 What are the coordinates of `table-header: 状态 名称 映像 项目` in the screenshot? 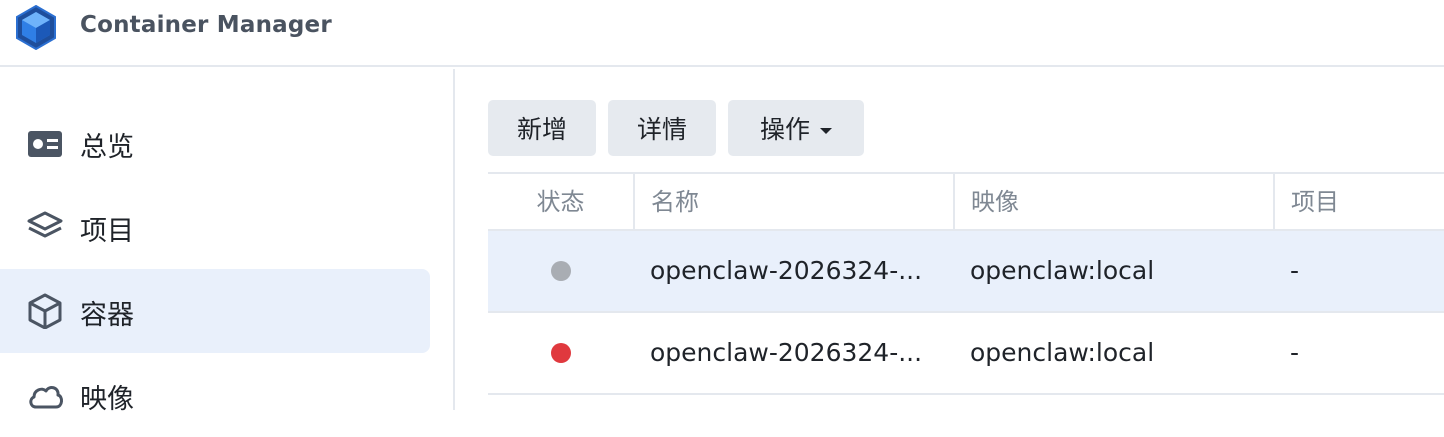 It's located at (966, 202).